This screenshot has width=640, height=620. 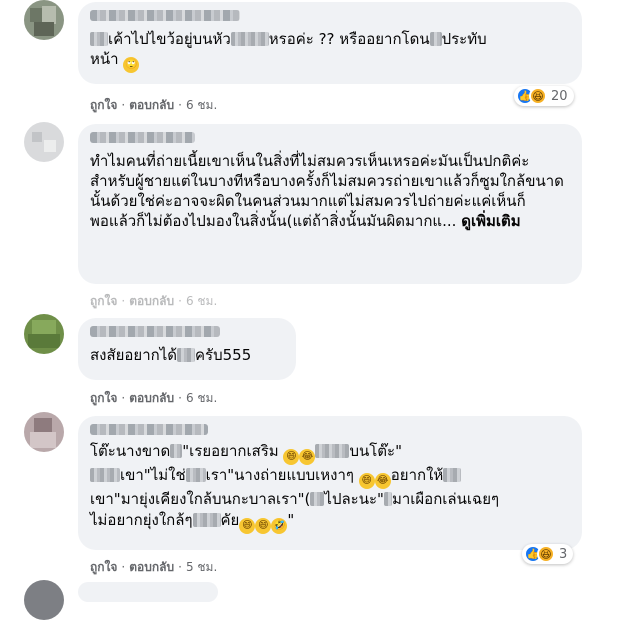 I want to click on reaction-summary: 👍 😆 3, so click(x=548, y=554).